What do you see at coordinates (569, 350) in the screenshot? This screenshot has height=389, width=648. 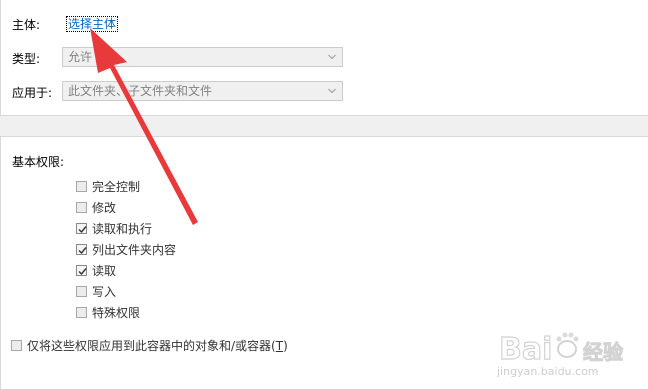 I see `baidu-jingyan-watermark: Bai 经验 jingyan.baidu.com` at bounding box center [569, 350].